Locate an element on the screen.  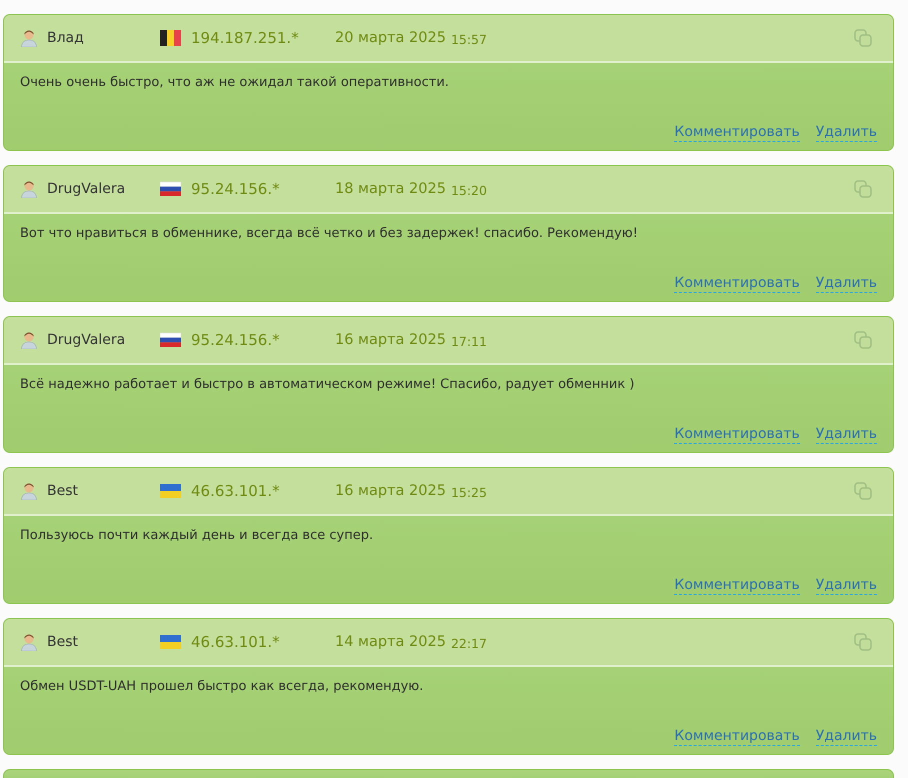
review-time: 15:57 is located at coordinates (468, 39).